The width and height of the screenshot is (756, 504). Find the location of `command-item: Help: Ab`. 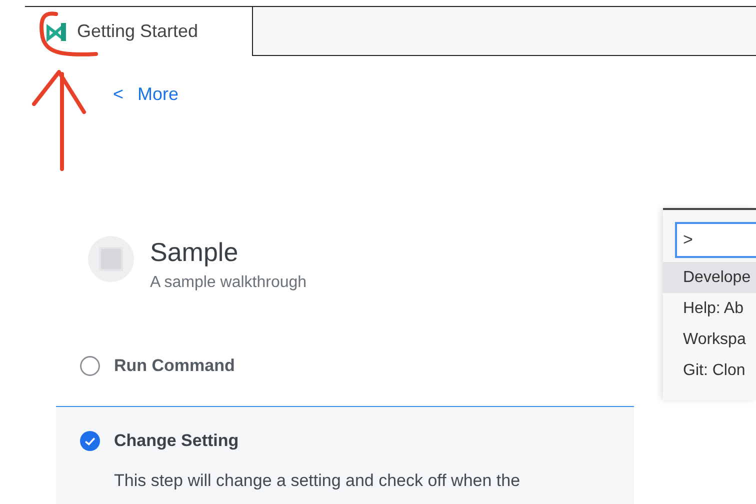

command-item: Help: Ab is located at coordinates (709, 308).